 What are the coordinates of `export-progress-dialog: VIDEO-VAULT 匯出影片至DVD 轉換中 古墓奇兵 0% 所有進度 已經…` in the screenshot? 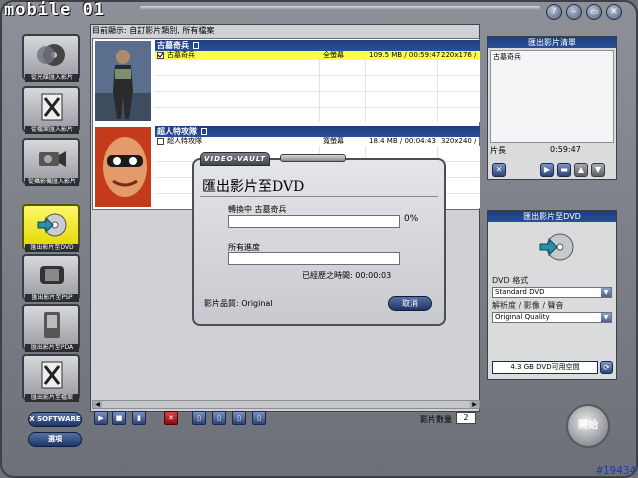 It's located at (319, 239).